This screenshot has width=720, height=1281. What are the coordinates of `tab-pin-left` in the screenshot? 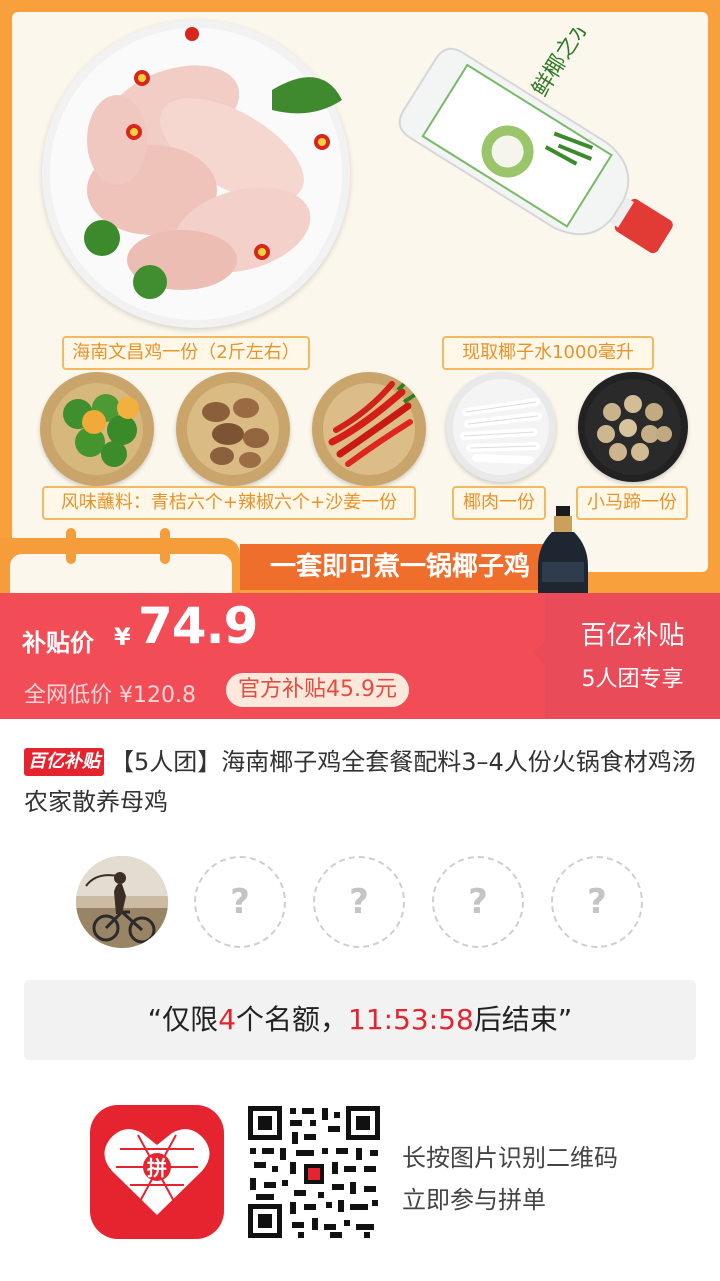 It's located at (71, 546).